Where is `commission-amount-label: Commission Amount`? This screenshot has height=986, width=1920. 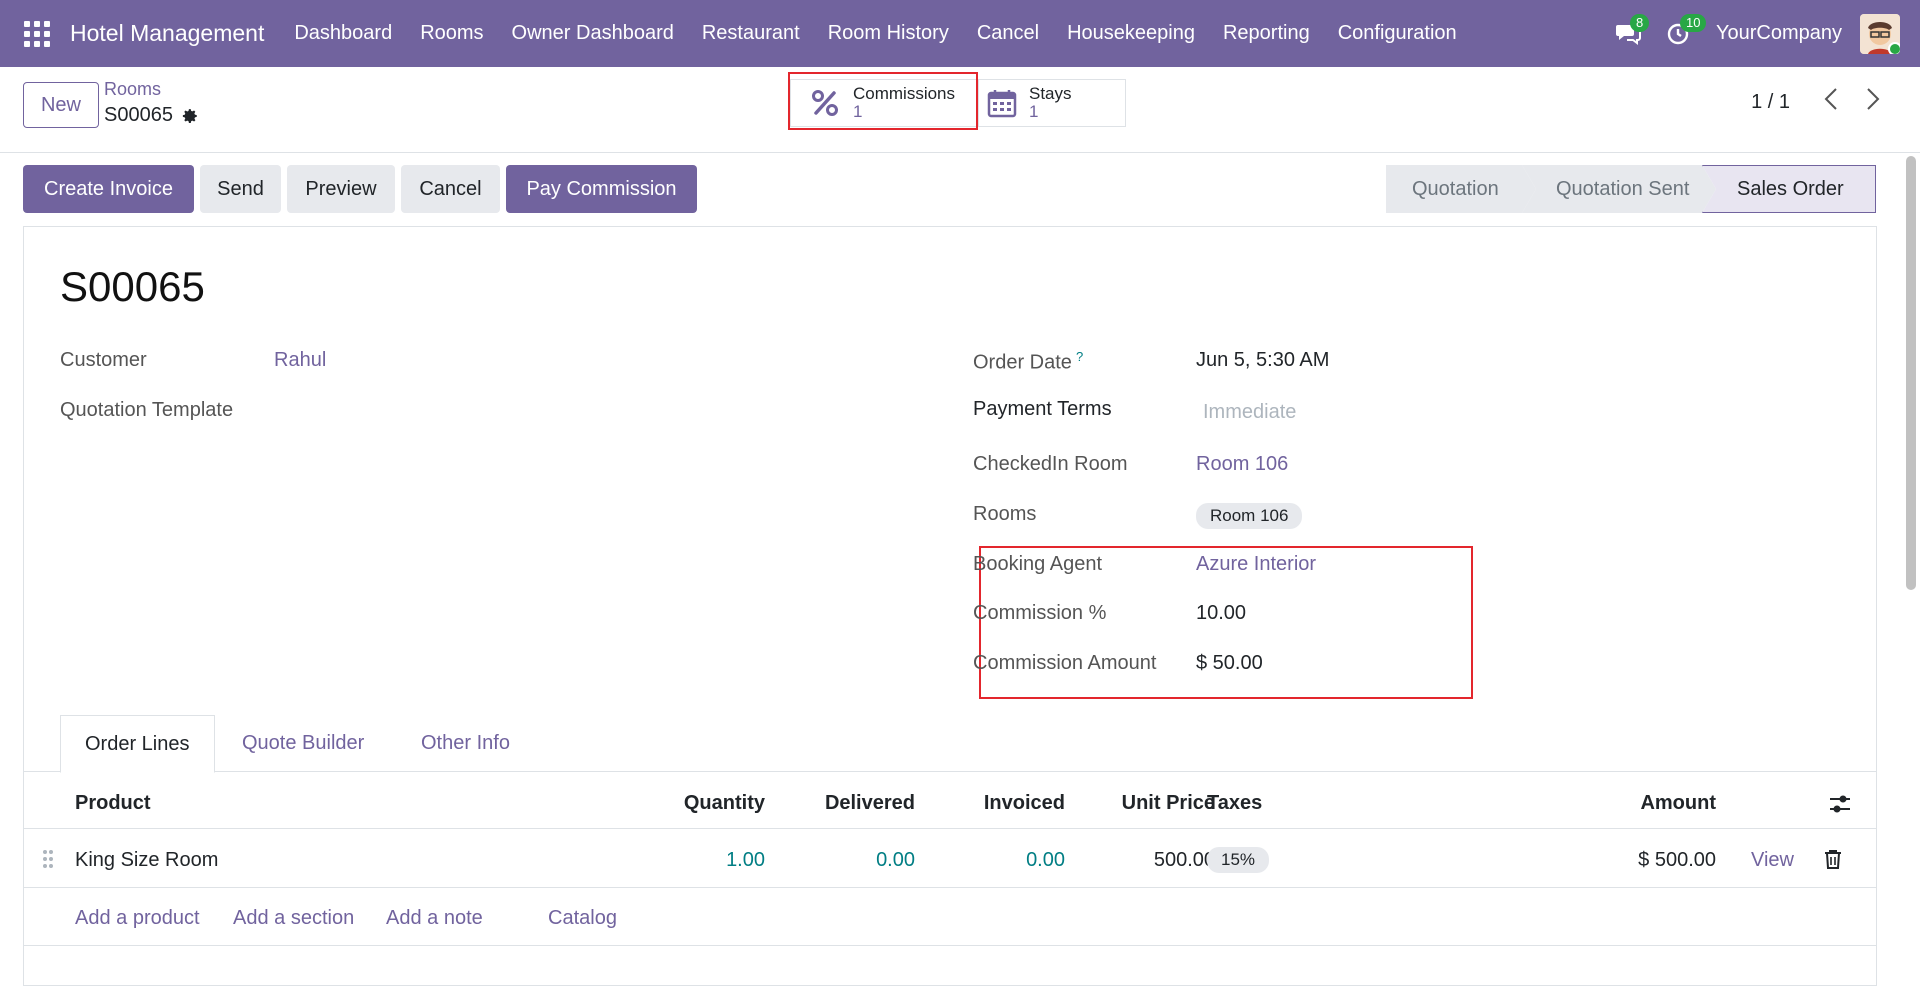
commission-amount-label: Commission Amount is located at coordinates (1065, 663).